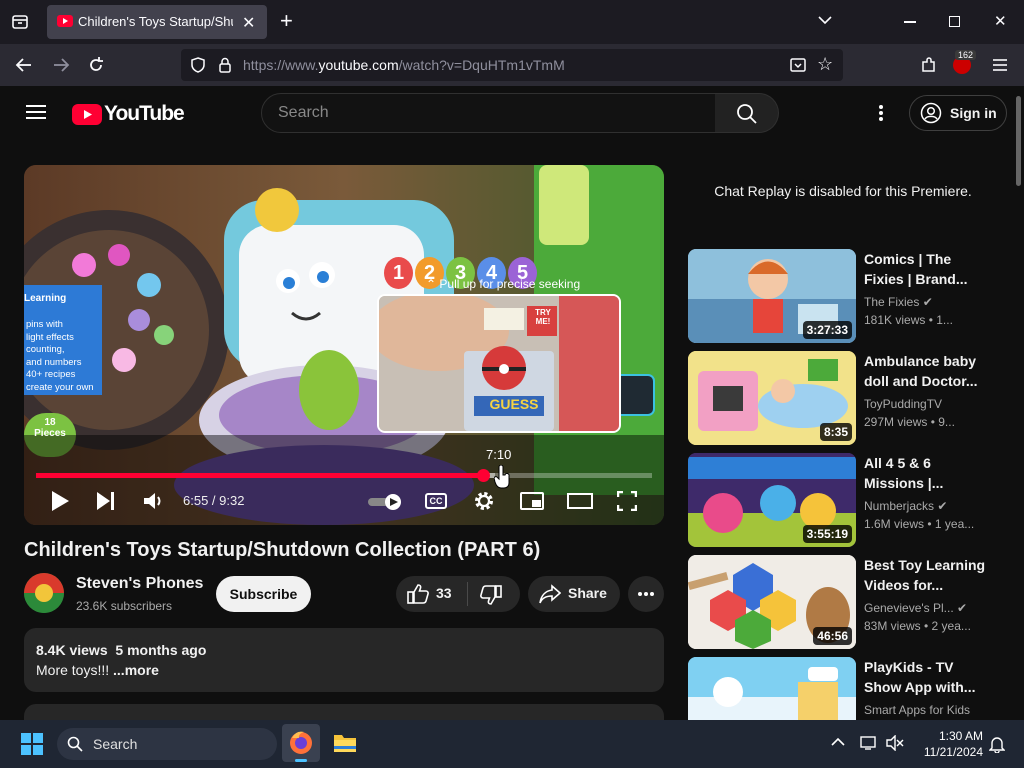 The width and height of the screenshot is (1024, 768). What do you see at coordinates (881, 113) in the screenshot?
I see `more-options-vertical-icon` at bounding box center [881, 113].